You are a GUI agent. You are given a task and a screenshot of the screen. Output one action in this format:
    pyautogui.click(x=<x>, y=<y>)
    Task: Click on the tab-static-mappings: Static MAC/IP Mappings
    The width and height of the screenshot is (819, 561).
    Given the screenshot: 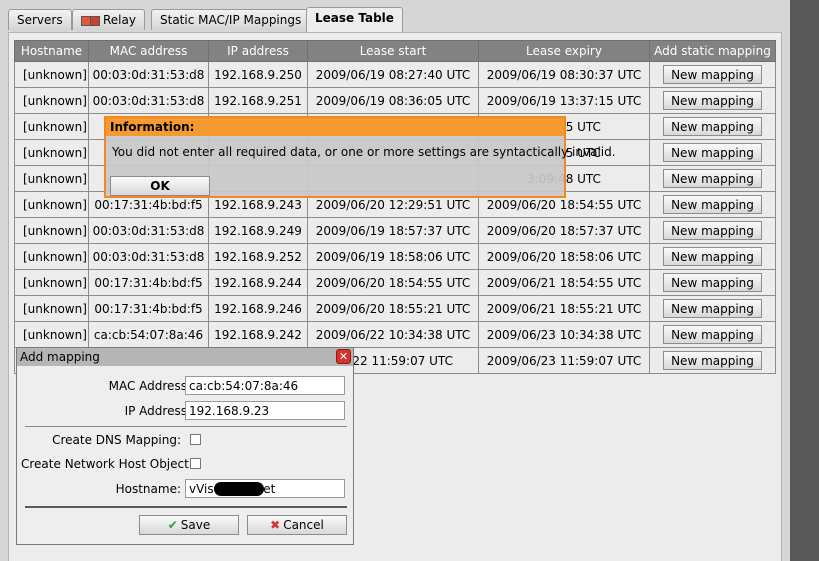 What is the action you would take?
    pyautogui.click(x=231, y=19)
    